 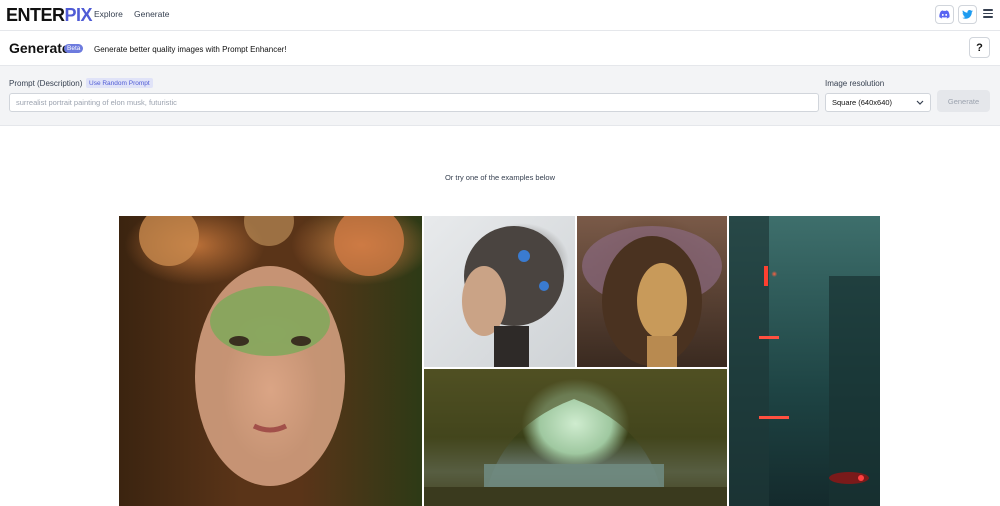 I want to click on chevron-down-icon, so click(x=920, y=102).